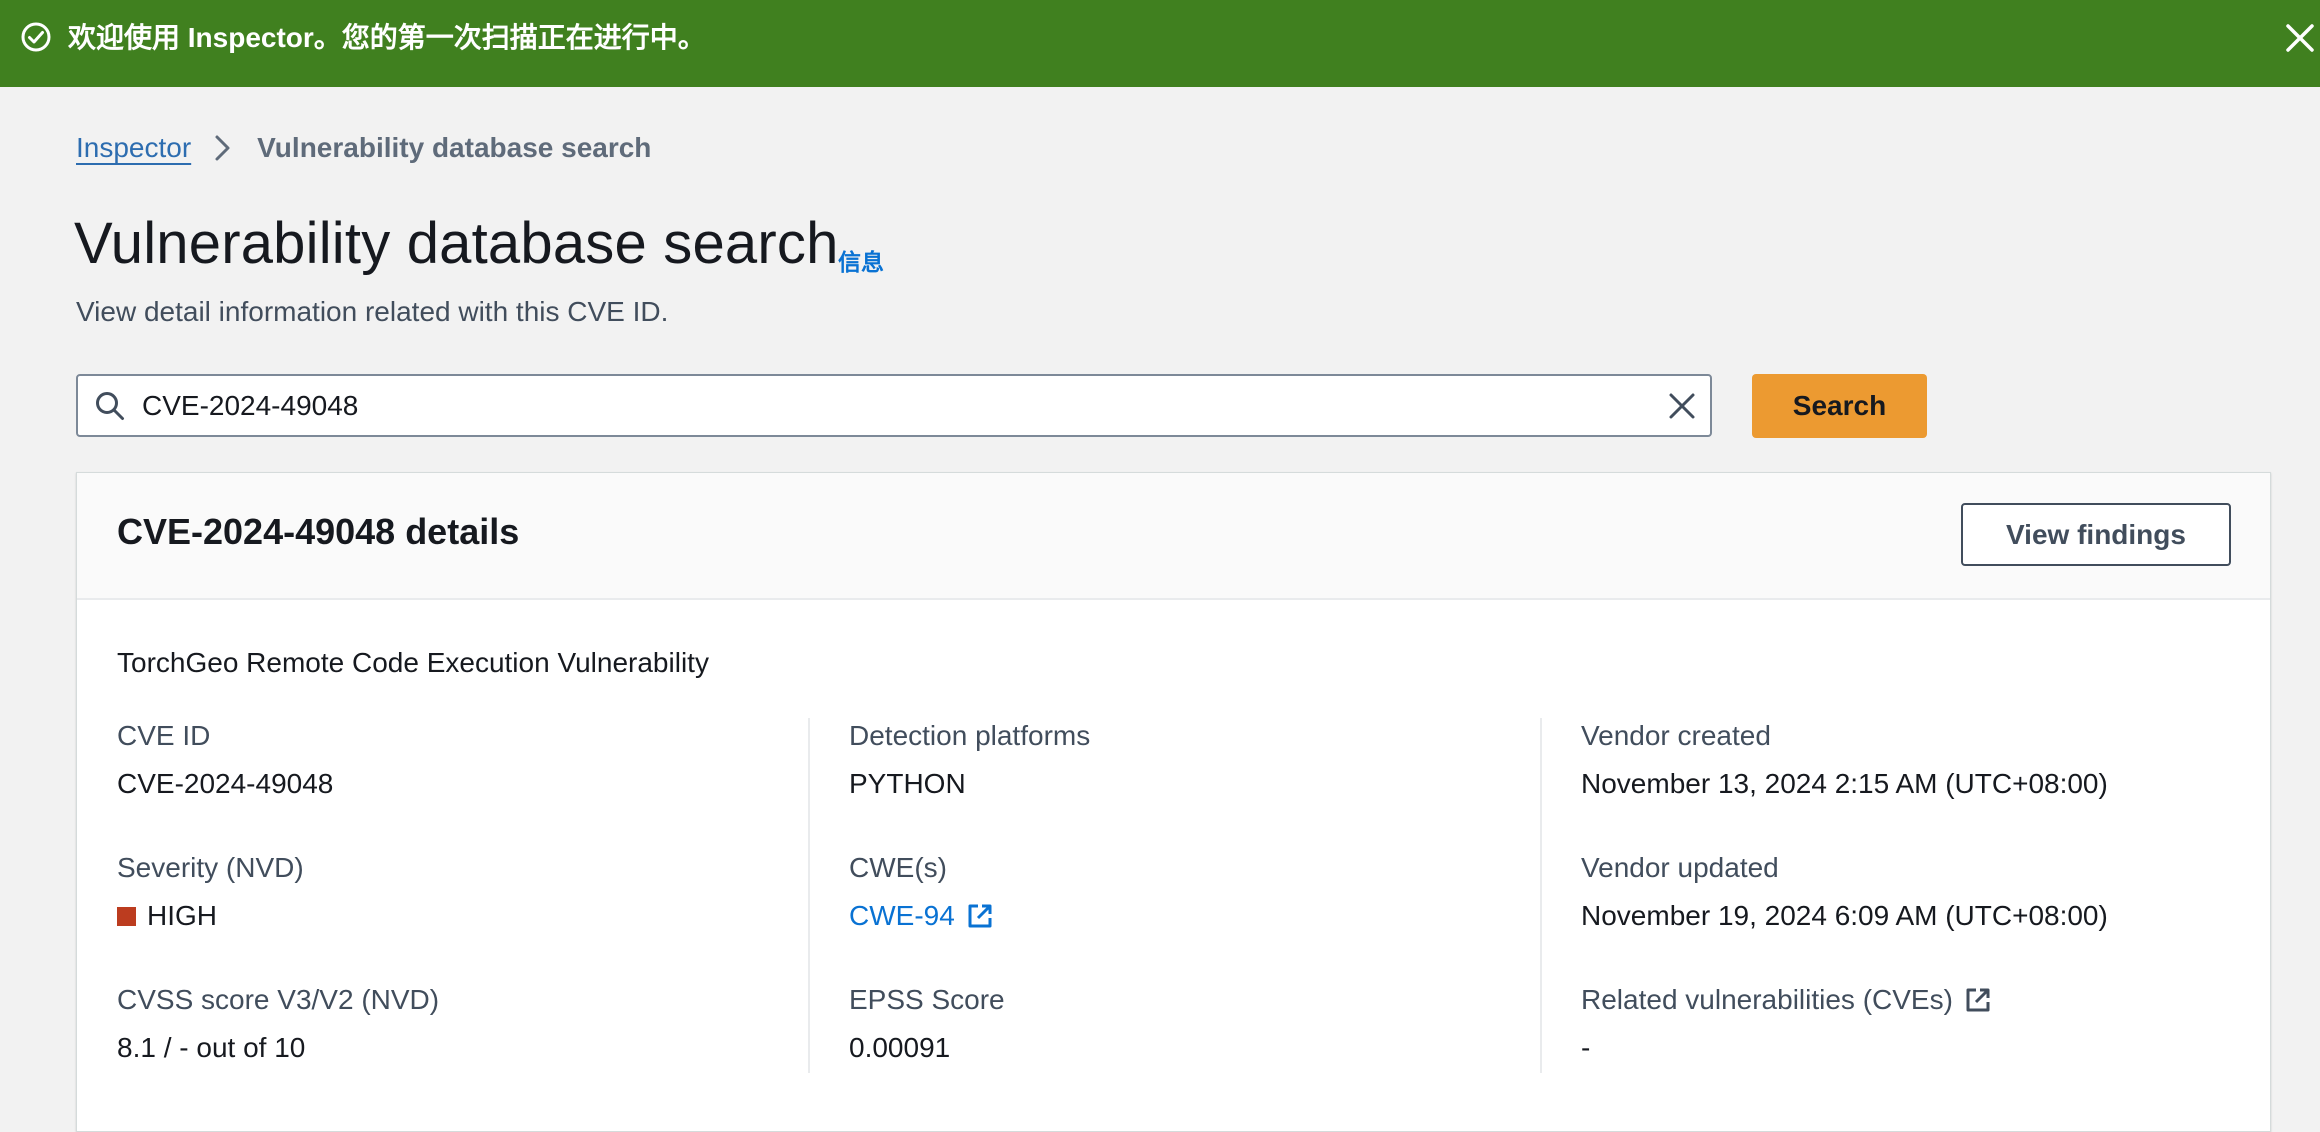 The image size is (2320, 1132). I want to click on severity-value: HIGH, so click(467, 916).